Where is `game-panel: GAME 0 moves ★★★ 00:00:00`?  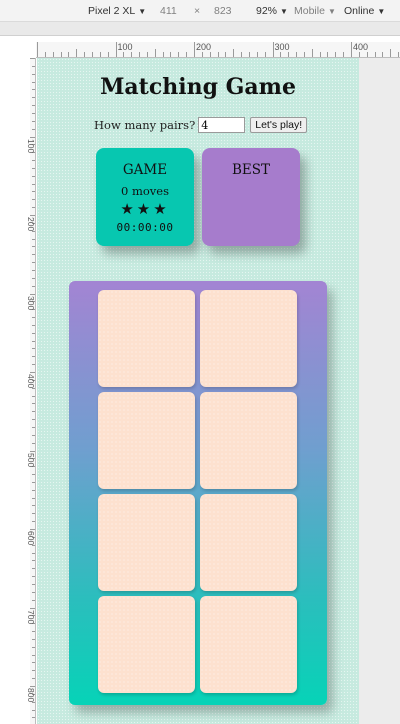 game-panel: GAME 0 moves ★★★ 00:00:00 is located at coordinates (145, 197).